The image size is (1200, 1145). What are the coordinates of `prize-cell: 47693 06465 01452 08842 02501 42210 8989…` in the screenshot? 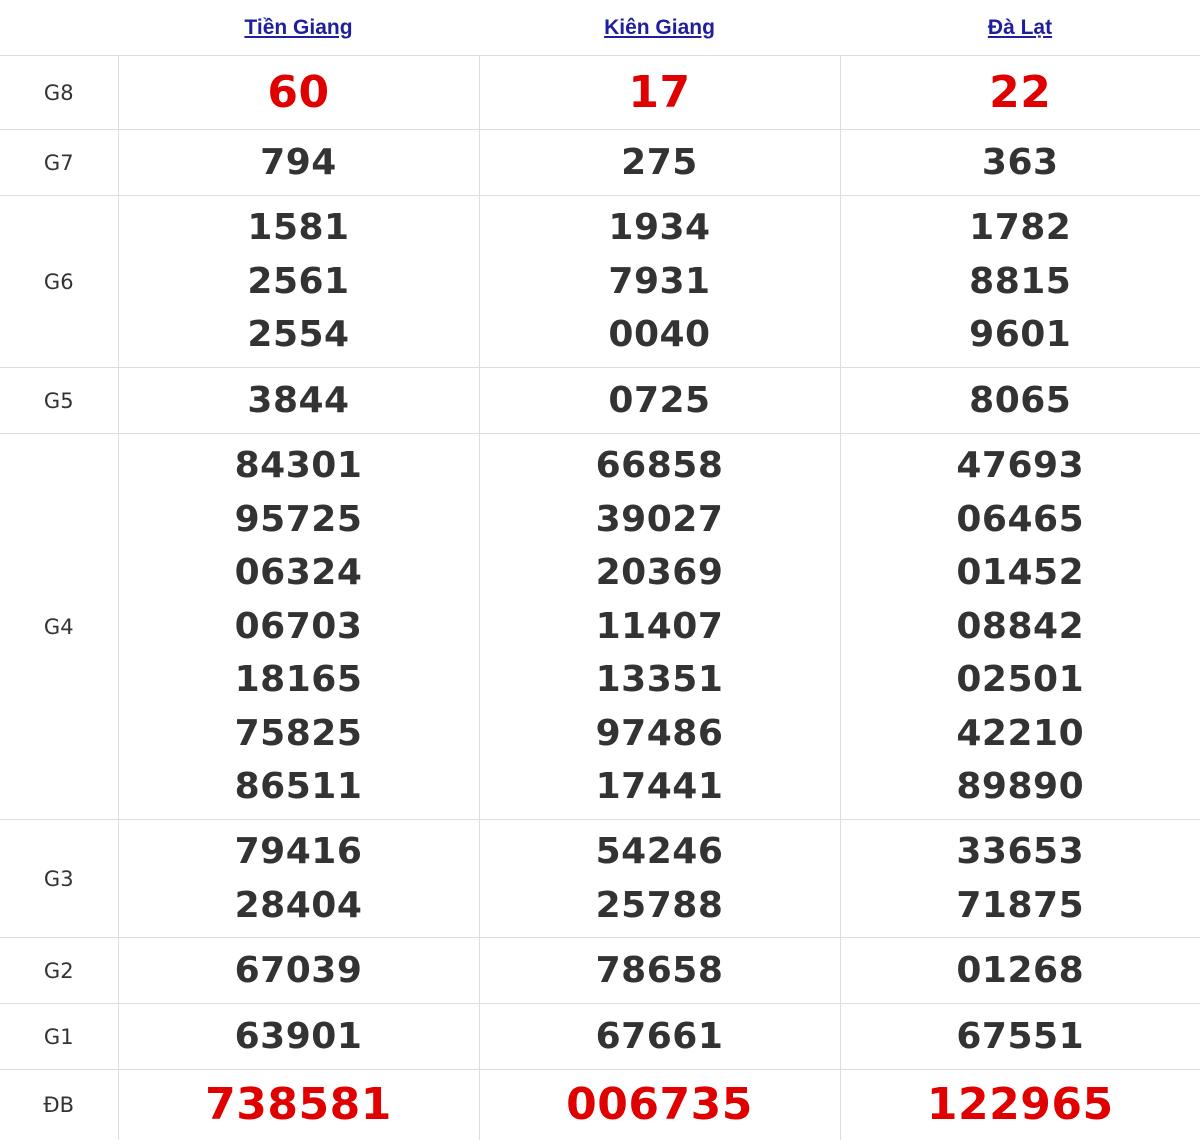 It's located at (1019, 626).